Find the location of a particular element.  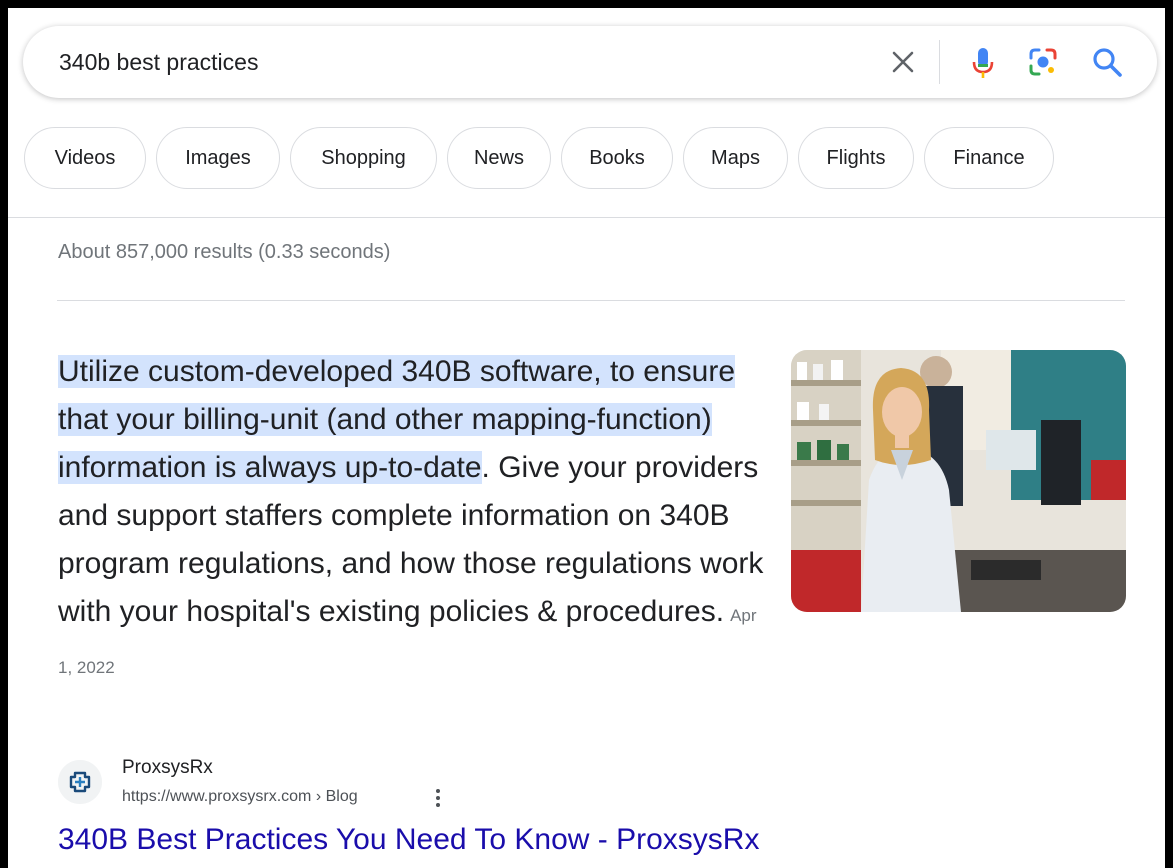

chip-shopping: Shopping is located at coordinates (363, 158).